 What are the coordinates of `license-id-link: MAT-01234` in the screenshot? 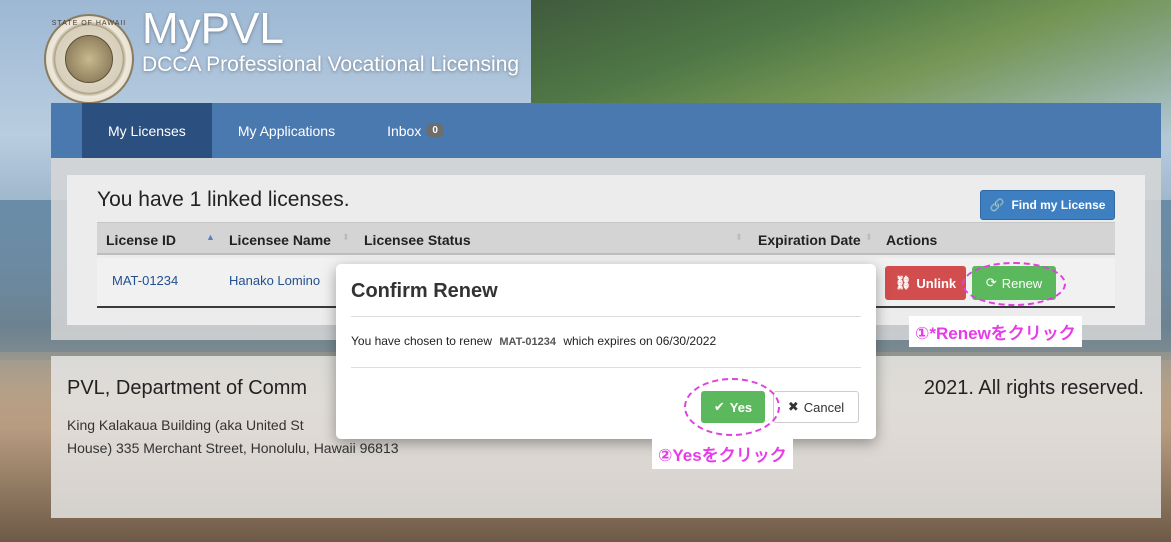 It's located at (145, 280).